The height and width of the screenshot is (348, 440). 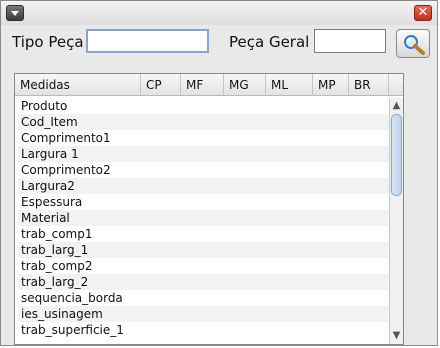 What do you see at coordinates (396, 155) in the screenshot?
I see `scrollbar-thumb` at bounding box center [396, 155].